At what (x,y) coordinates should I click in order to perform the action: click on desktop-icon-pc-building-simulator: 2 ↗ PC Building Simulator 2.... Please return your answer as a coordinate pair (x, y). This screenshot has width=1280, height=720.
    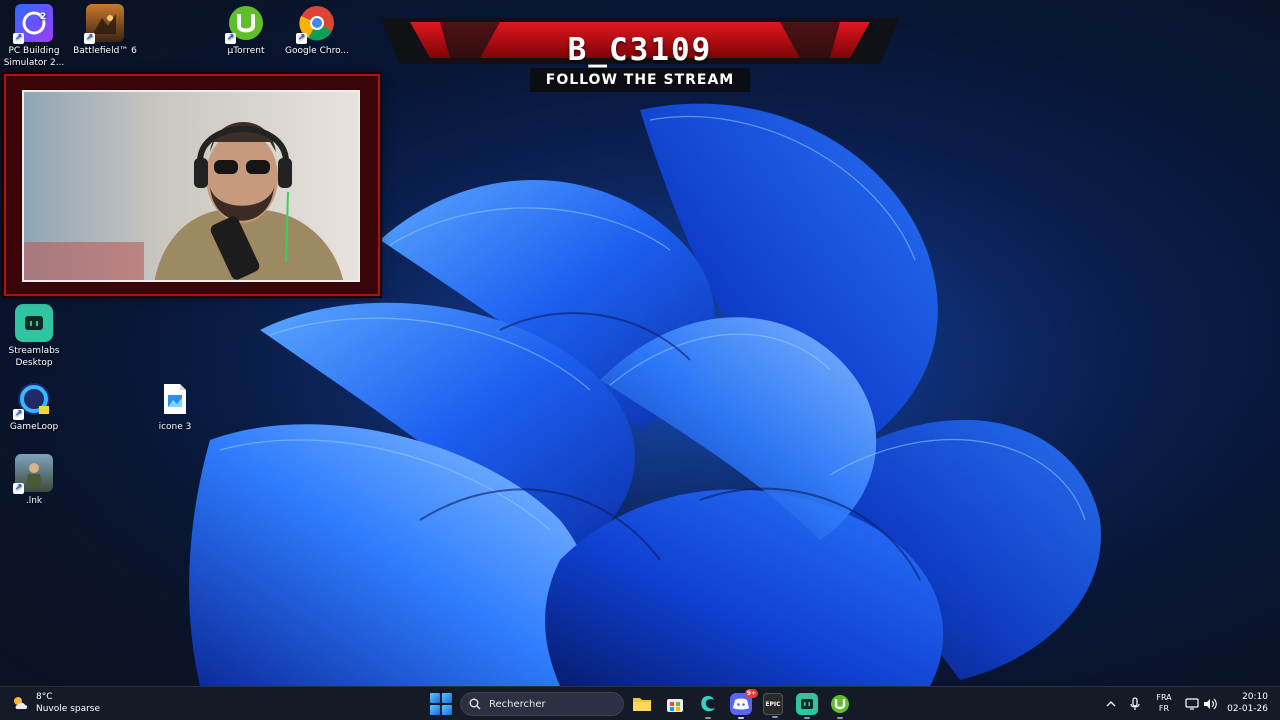
    Looking at the image, I should click on (35, 36).